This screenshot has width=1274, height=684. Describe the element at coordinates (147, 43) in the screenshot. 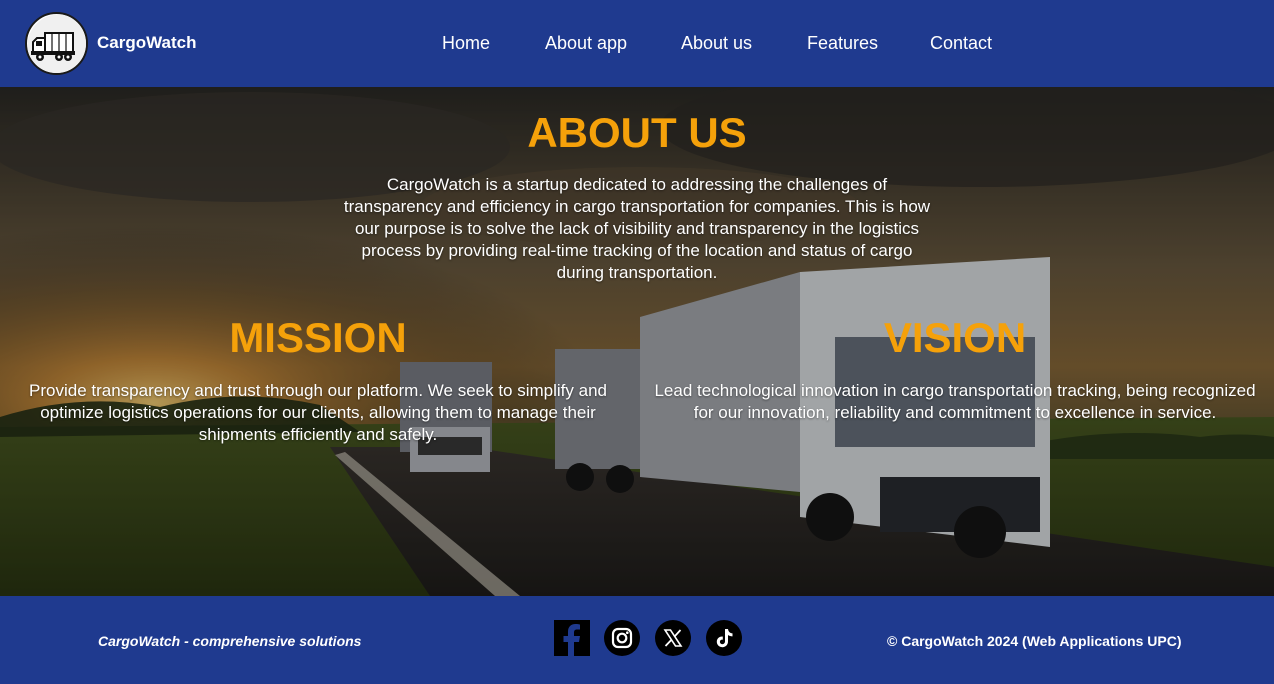

I see `brand-name: CargoWatch` at that location.